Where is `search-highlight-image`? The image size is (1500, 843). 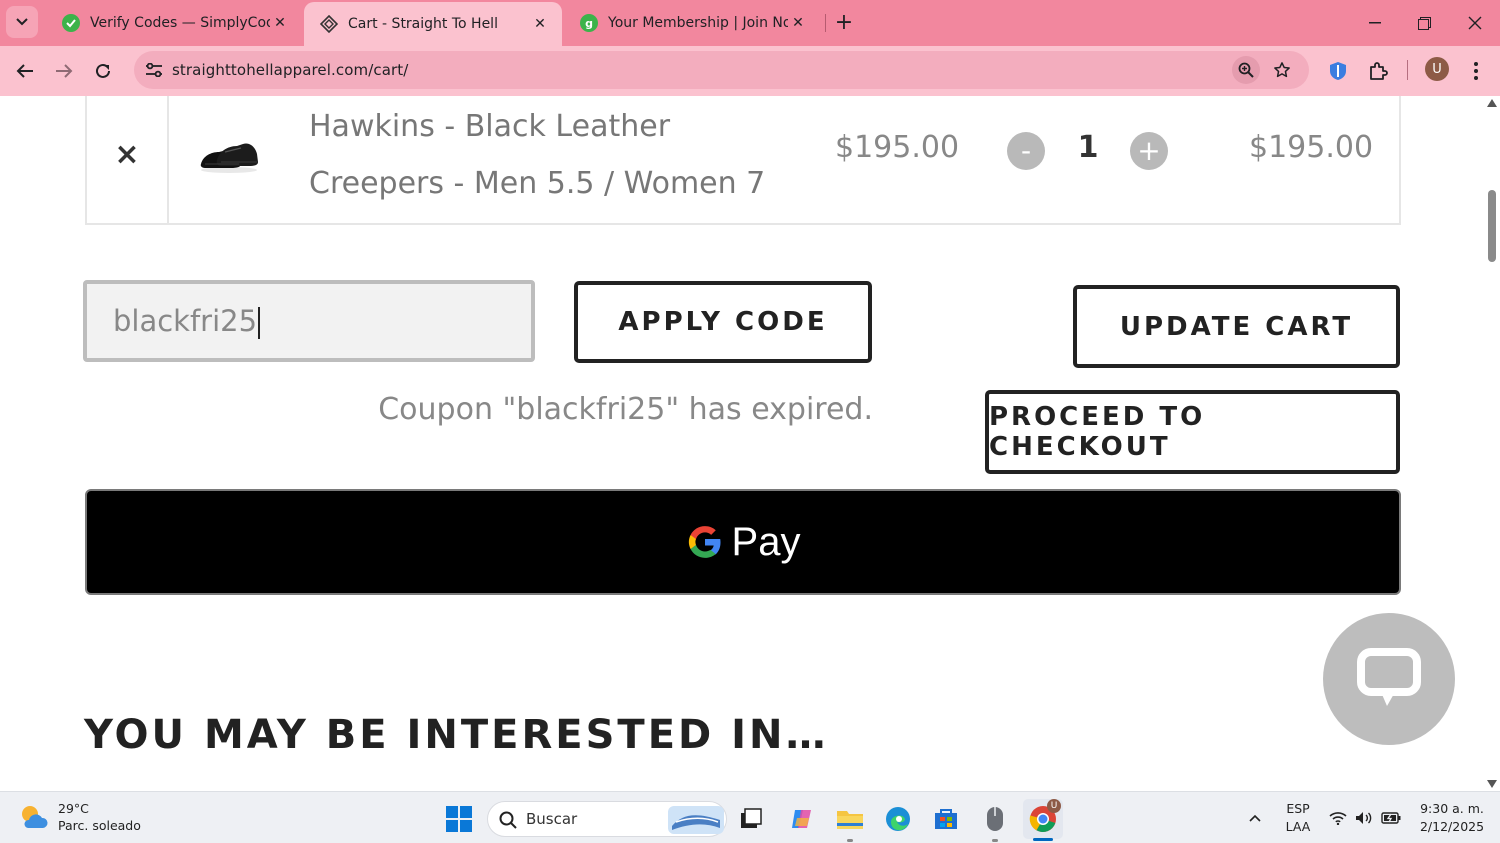 search-highlight-image is located at coordinates (696, 820).